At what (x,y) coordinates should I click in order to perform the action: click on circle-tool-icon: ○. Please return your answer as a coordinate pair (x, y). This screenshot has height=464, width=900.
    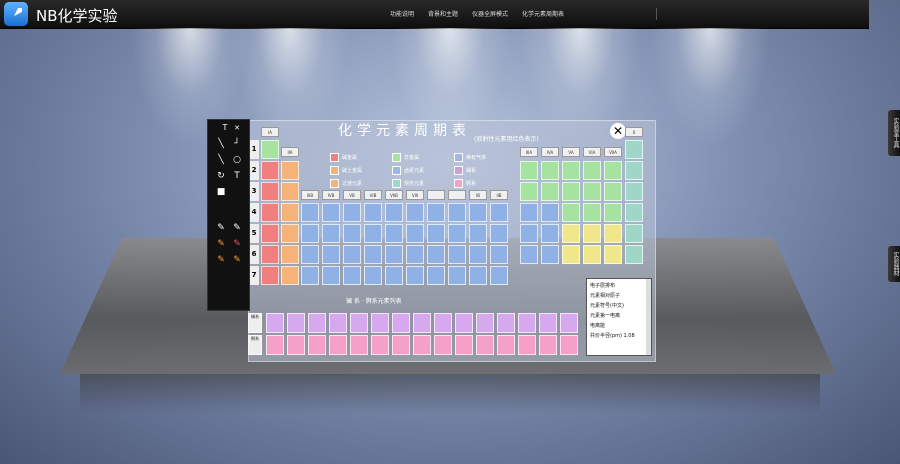
    Looking at the image, I should click on (237, 160).